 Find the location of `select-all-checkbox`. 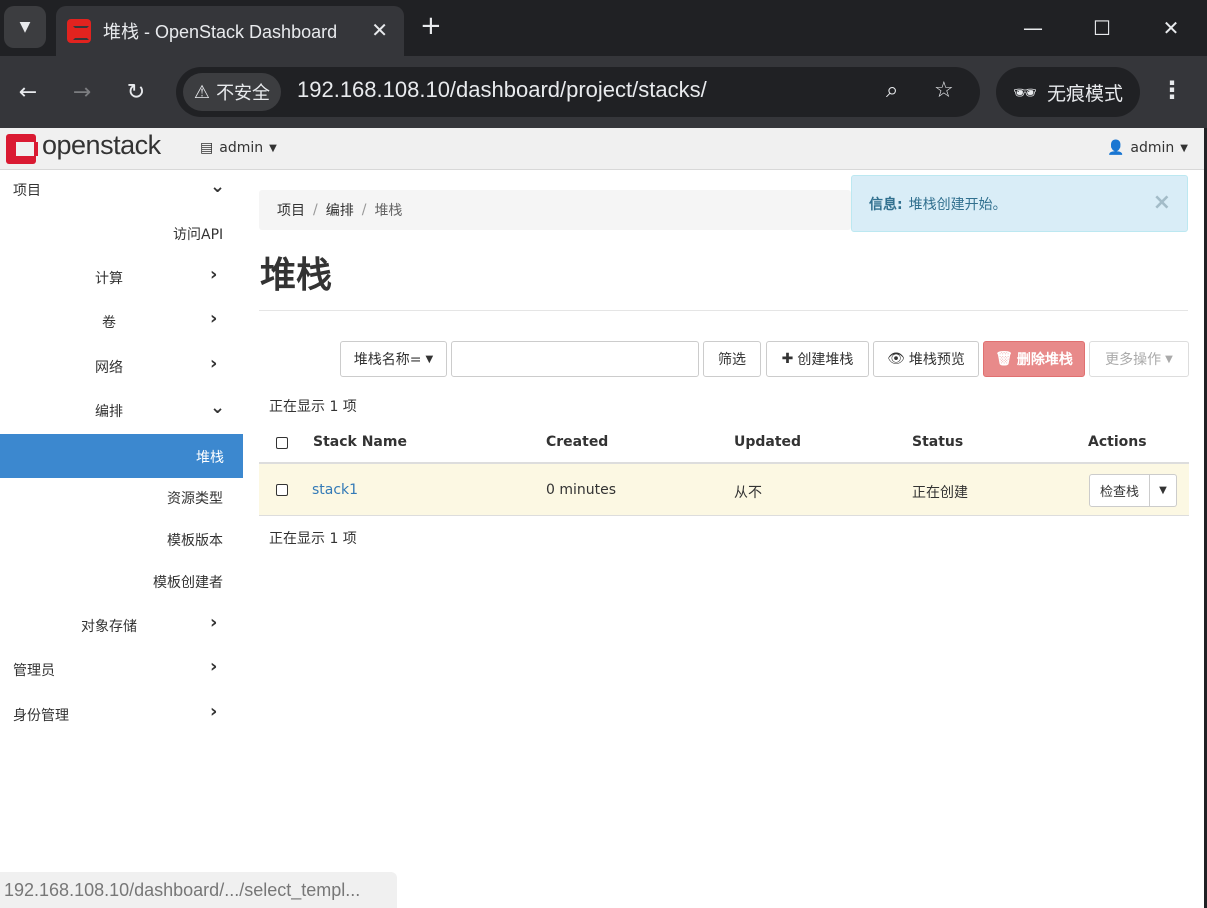

select-all-checkbox is located at coordinates (282, 443).